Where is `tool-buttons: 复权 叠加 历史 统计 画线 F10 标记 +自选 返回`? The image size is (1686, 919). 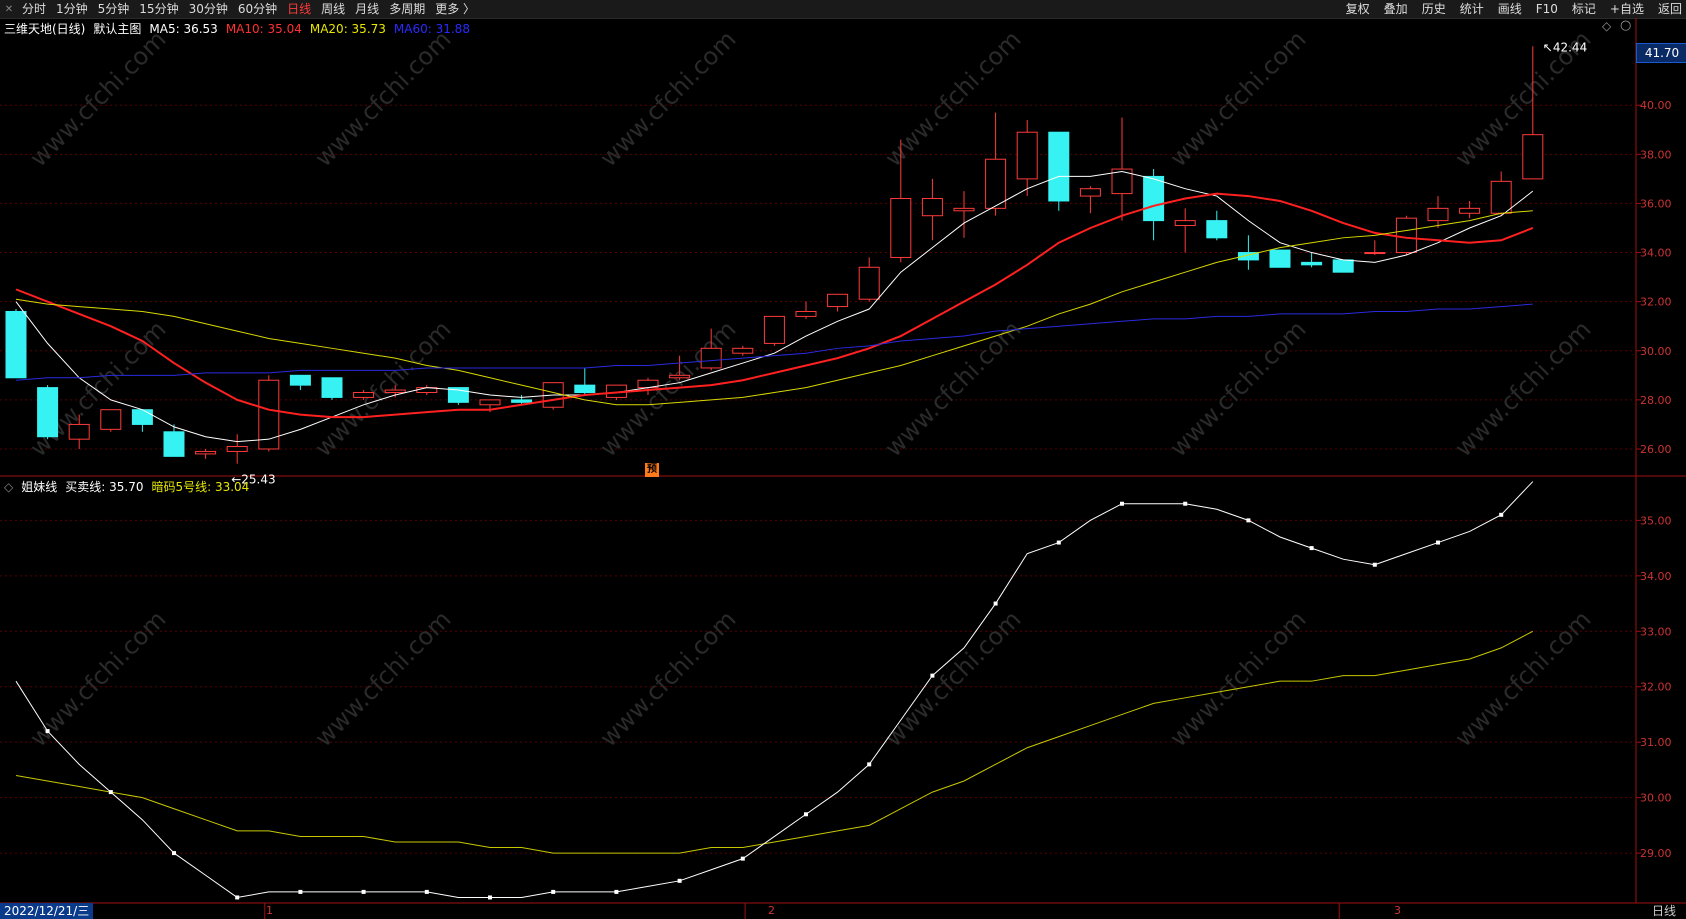
tool-buttons: 复权 叠加 历史 统计 画线 F10 标记 +自选 返回 is located at coordinates (1511, 9).